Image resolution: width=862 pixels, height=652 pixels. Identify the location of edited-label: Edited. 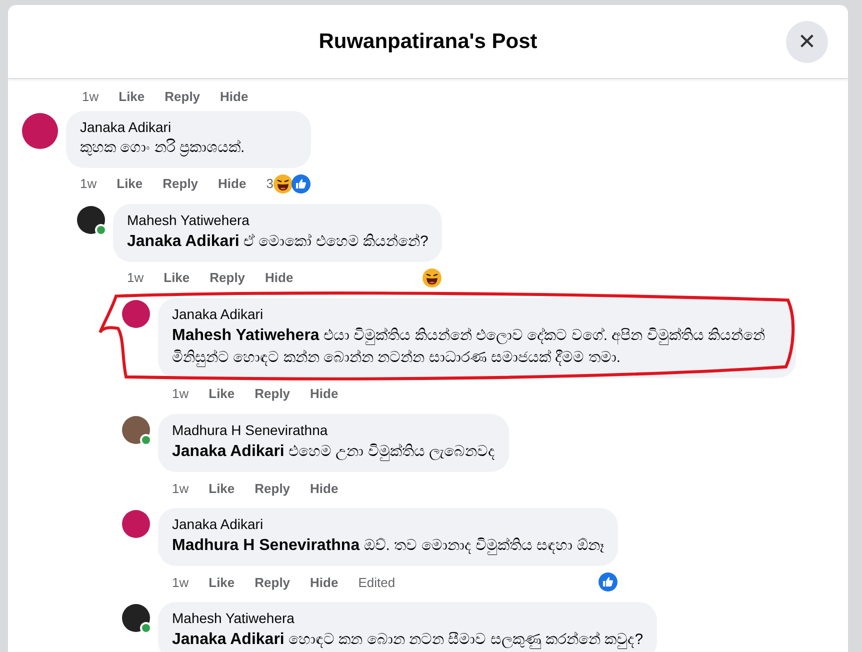
(377, 582).